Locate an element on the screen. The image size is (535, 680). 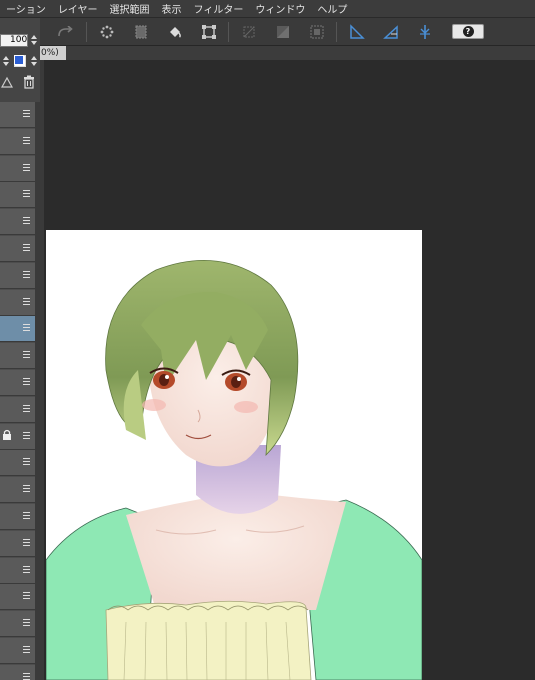
blend-spinner is located at coordinates (6, 61).